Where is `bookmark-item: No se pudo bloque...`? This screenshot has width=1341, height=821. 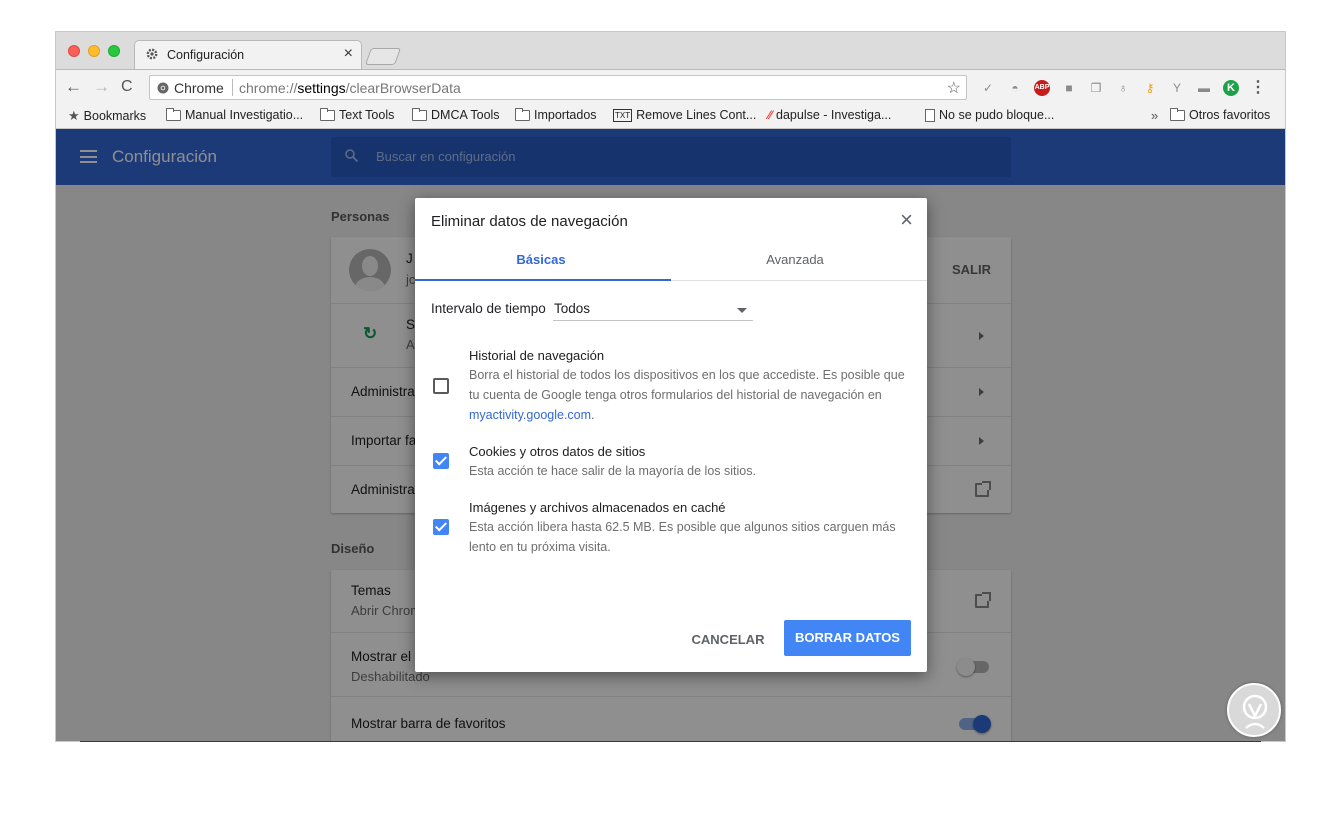
bookmark-item: No se pudo bloque... is located at coordinates (989, 115).